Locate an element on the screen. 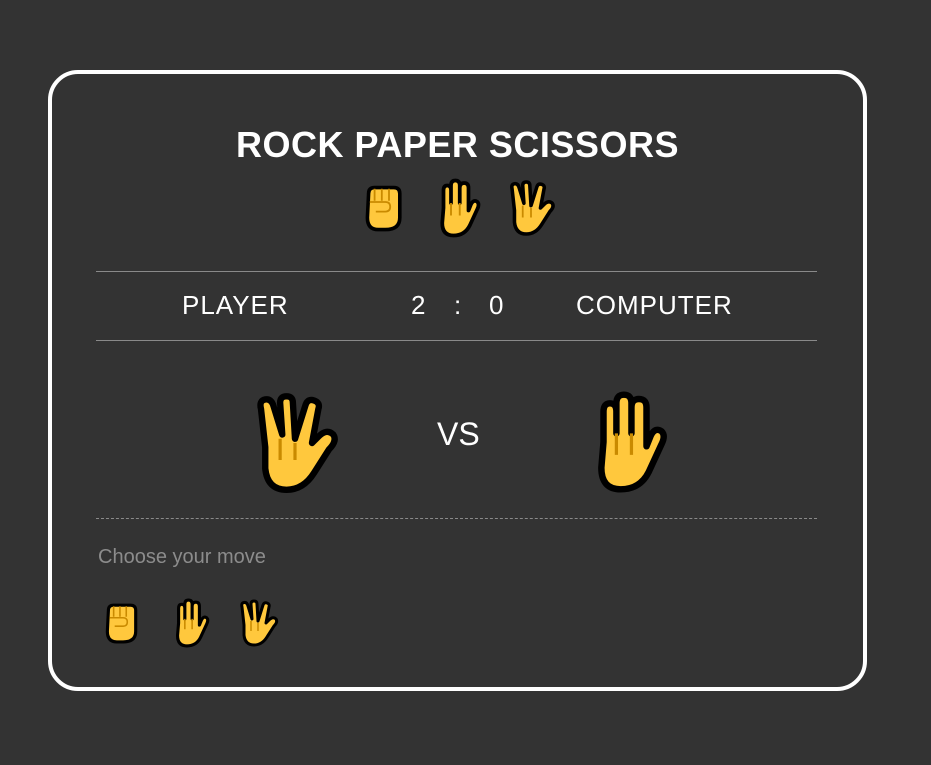  computer-score: 0 is located at coordinates (497, 305).